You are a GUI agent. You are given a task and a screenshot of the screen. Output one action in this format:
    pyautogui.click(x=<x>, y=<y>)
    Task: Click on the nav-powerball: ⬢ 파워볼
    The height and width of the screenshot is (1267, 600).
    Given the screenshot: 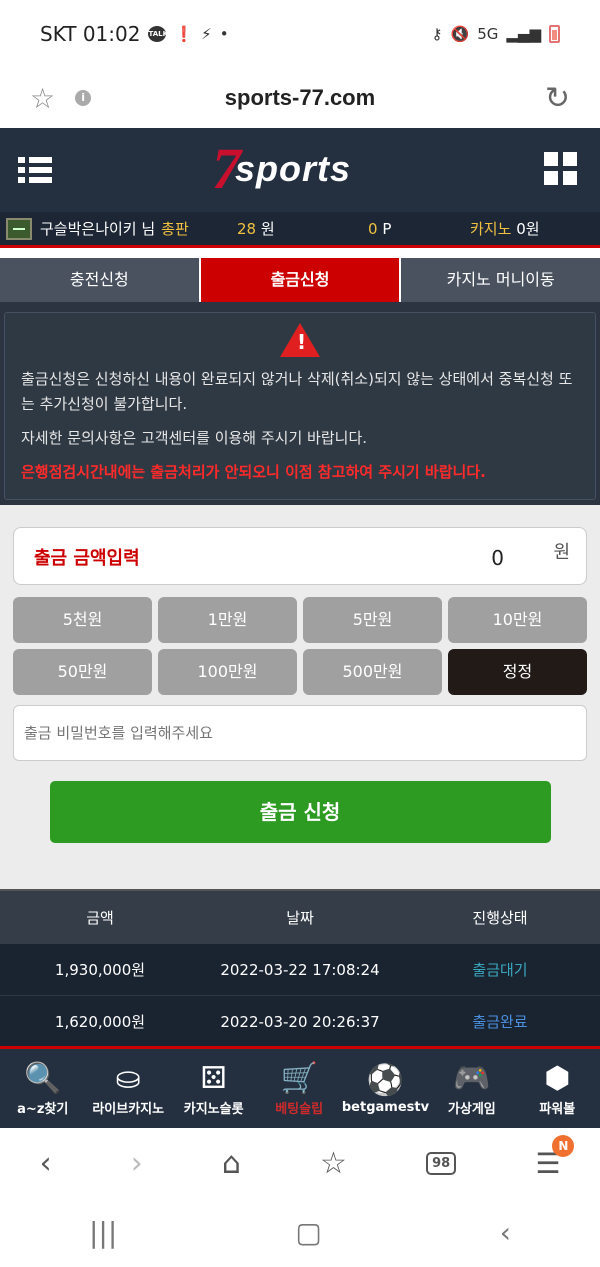 What is the action you would take?
    pyautogui.click(x=557, y=1088)
    